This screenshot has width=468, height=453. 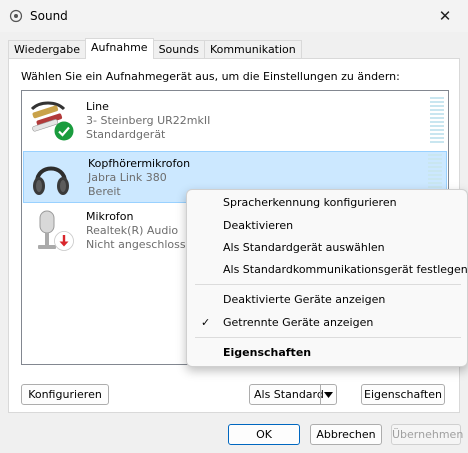 What do you see at coordinates (437, 120) in the screenshot?
I see `level-meter` at bounding box center [437, 120].